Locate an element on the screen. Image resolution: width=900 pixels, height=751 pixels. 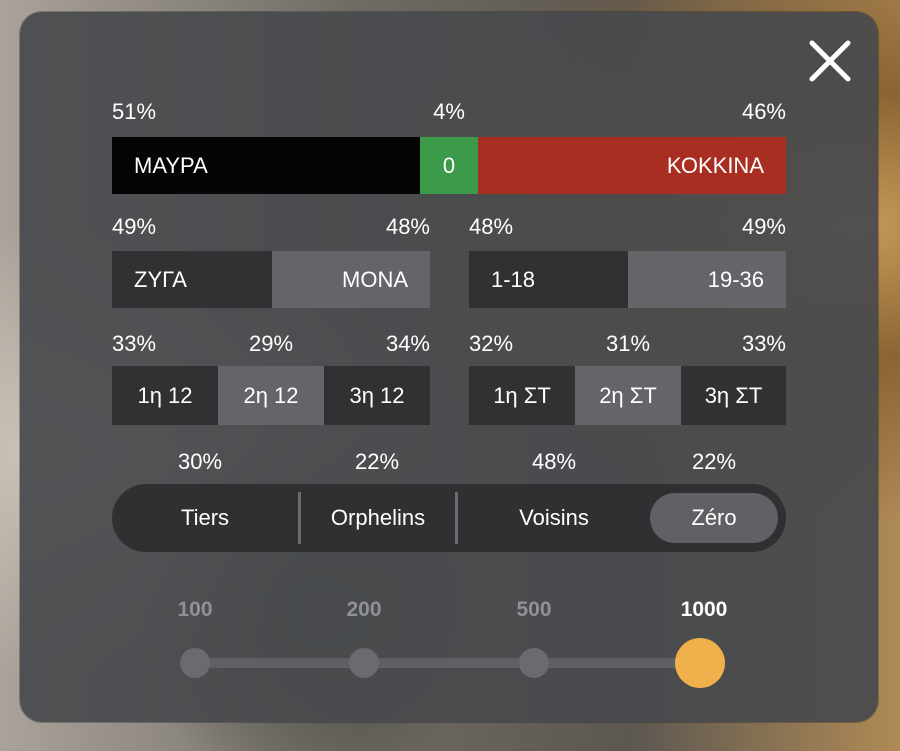
zero-game-label: Zéro is located at coordinates (714, 517).